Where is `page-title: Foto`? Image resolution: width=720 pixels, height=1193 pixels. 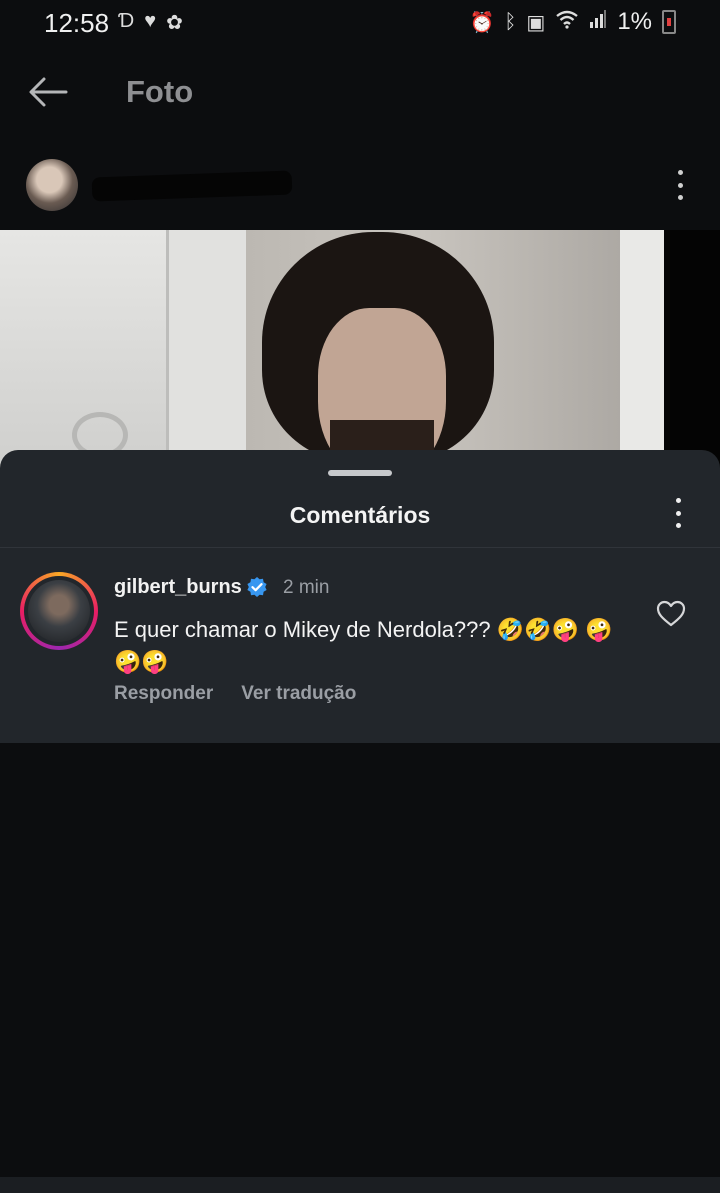
page-title: Foto is located at coordinates (160, 91).